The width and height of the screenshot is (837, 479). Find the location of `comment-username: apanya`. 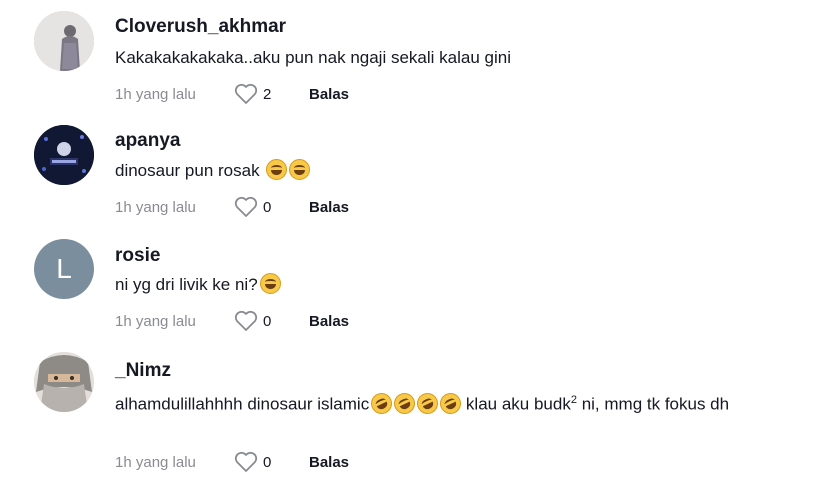

comment-username: apanya is located at coordinates (147, 141).